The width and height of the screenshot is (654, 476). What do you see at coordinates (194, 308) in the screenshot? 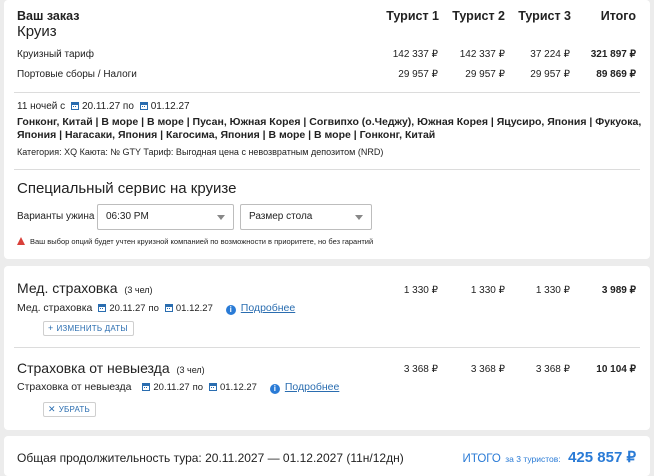
I see `med-date-to: 01.12.27` at bounding box center [194, 308].